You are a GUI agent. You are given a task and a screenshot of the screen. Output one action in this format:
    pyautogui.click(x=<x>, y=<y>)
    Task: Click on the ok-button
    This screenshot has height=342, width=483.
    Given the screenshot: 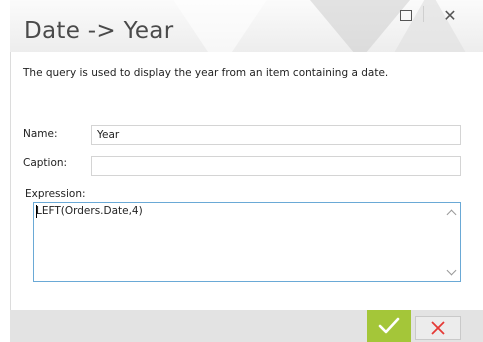 What is the action you would take?
    pyautogui.click(x=389, y=326)
    